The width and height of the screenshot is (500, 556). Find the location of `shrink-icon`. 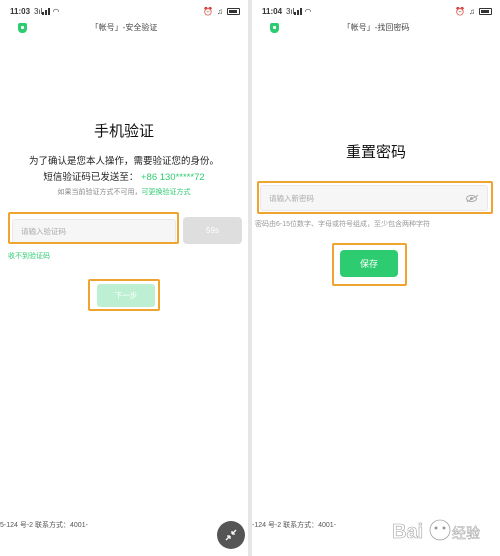

shrink-icon is located at coordinates (231, 535).